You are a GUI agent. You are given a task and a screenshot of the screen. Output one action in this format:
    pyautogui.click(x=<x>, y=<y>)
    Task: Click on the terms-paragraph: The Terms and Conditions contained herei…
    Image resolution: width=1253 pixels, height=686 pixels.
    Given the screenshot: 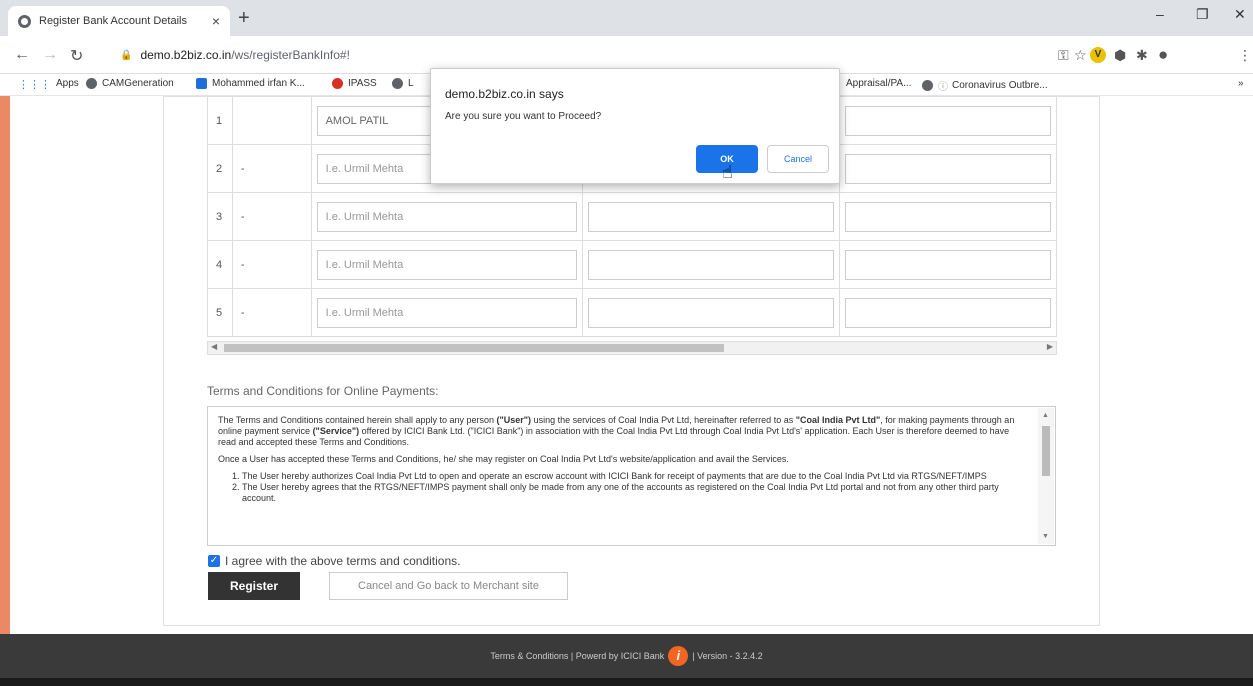 What is the action you would take?
    pyautogui.click(x=616, y=431)
    